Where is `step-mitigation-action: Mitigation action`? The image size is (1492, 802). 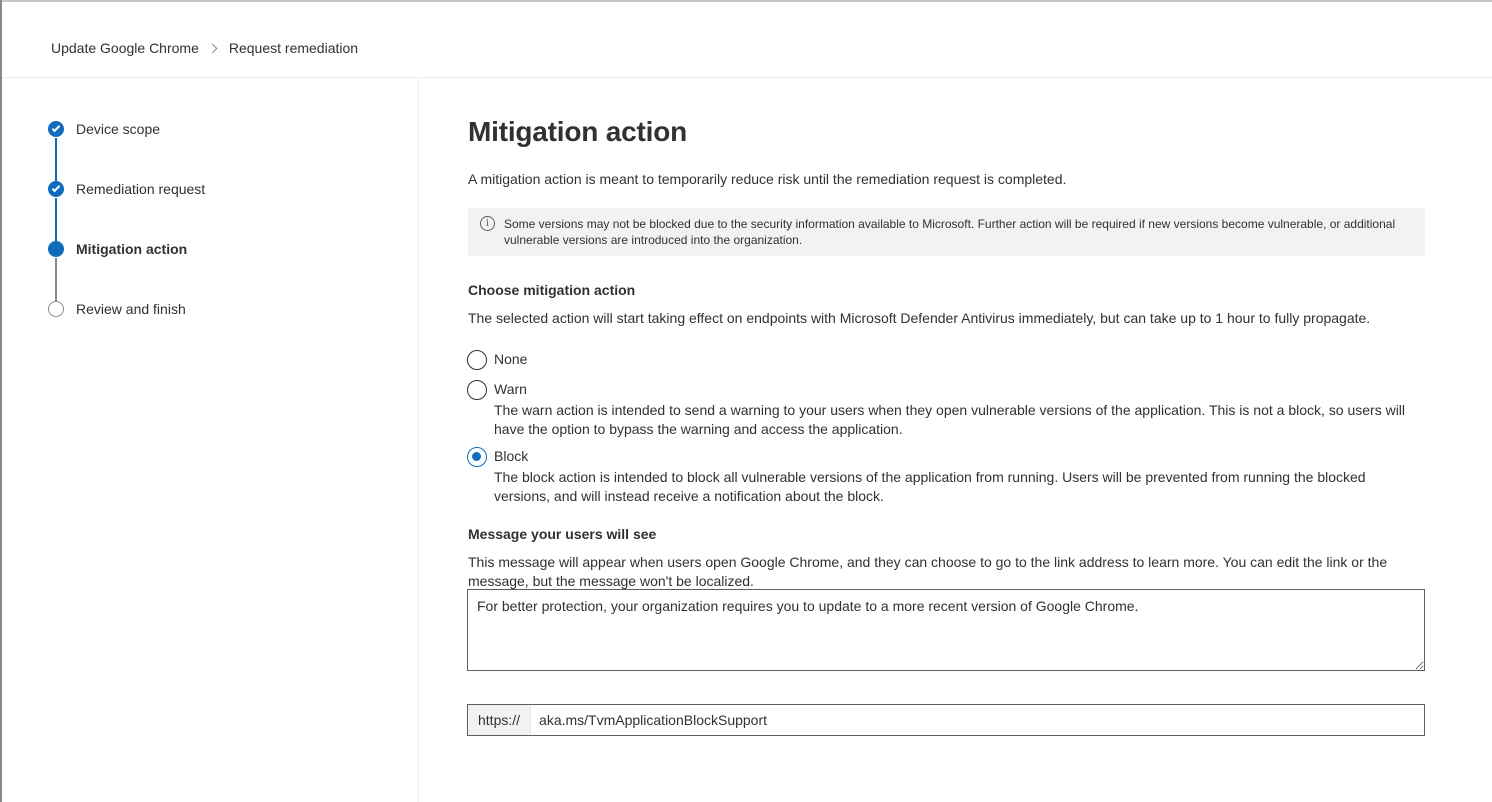
step-mitigation-action: Mitigation action is located at coordinates (117, 249).